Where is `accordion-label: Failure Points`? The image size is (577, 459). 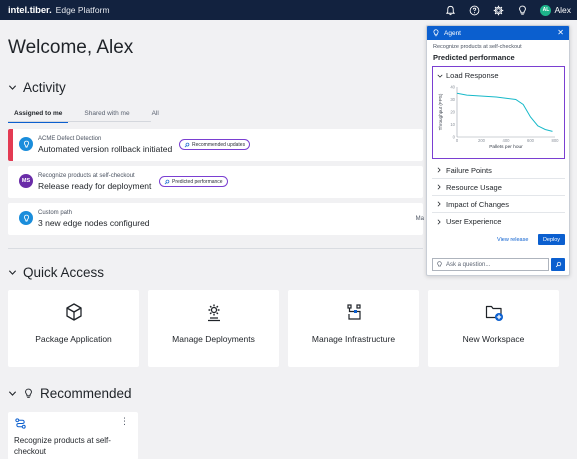
accordion-label: Failure Points is located at coordinates (469, 170).